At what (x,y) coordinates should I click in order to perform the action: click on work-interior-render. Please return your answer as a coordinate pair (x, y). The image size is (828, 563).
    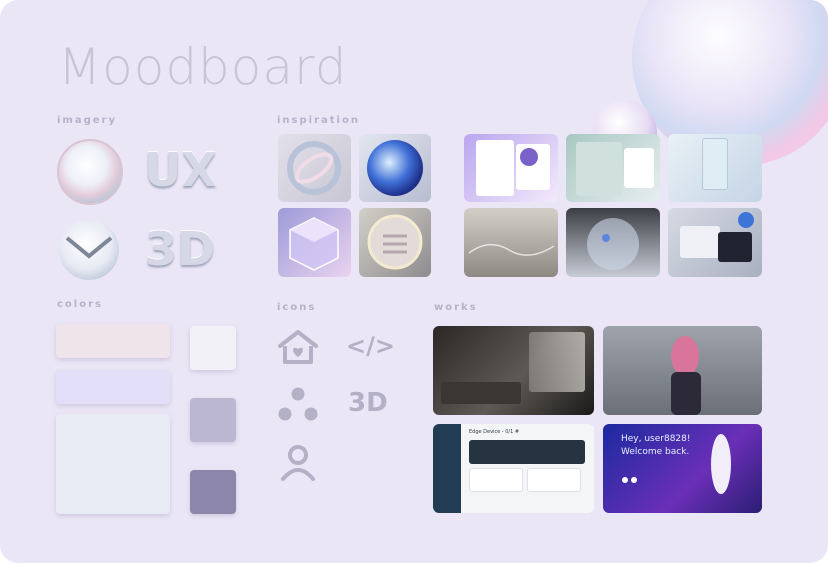
    Looking at the image, I should click on (513, 370).